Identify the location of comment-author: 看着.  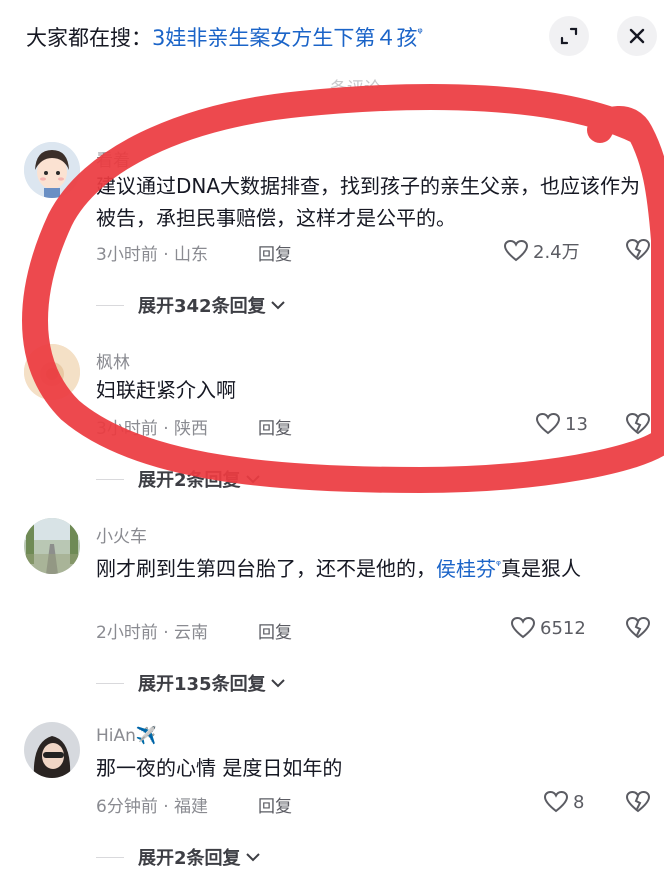
(113, 158).